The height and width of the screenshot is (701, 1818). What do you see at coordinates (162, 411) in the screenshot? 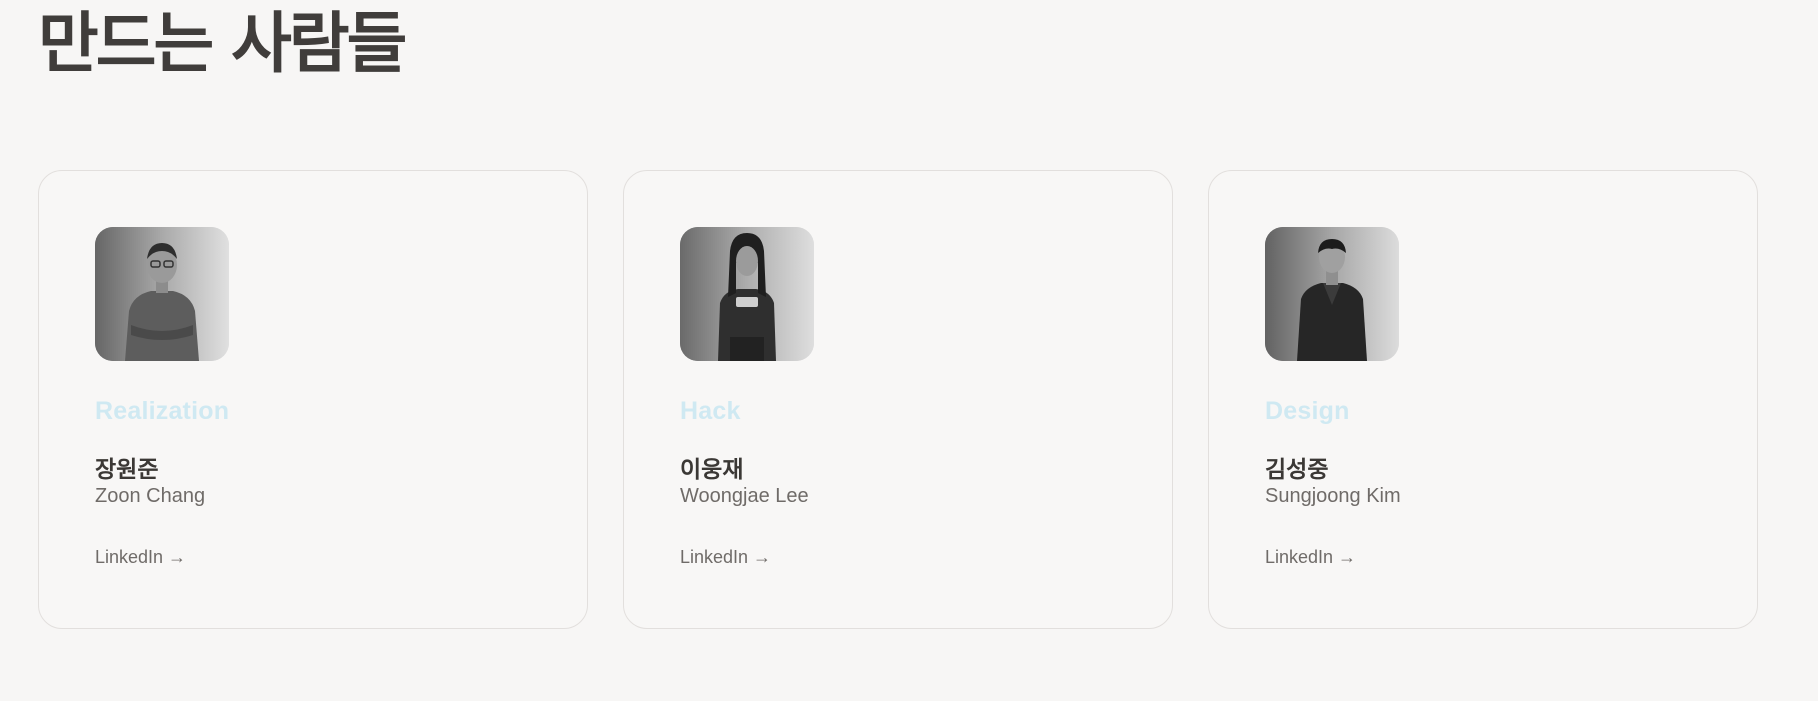
I see `member-role: Realization` at bounding box center [162, 411].